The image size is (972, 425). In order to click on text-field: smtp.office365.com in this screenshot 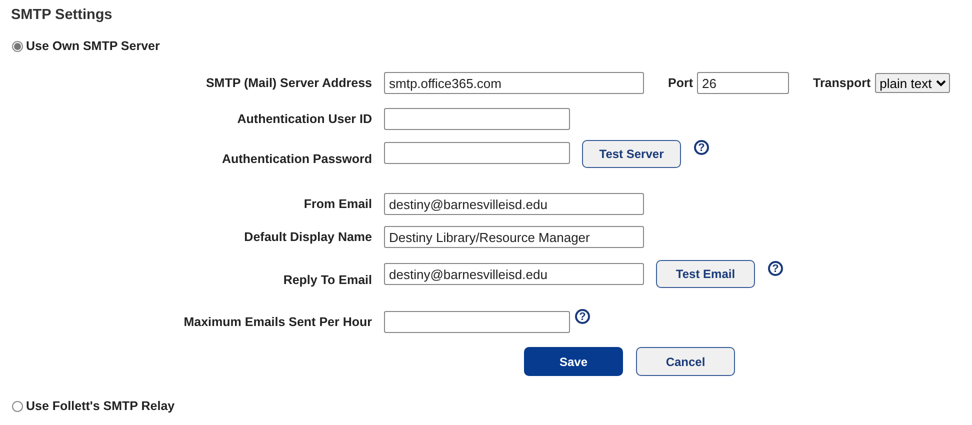, I will do `click(514, 83)`.